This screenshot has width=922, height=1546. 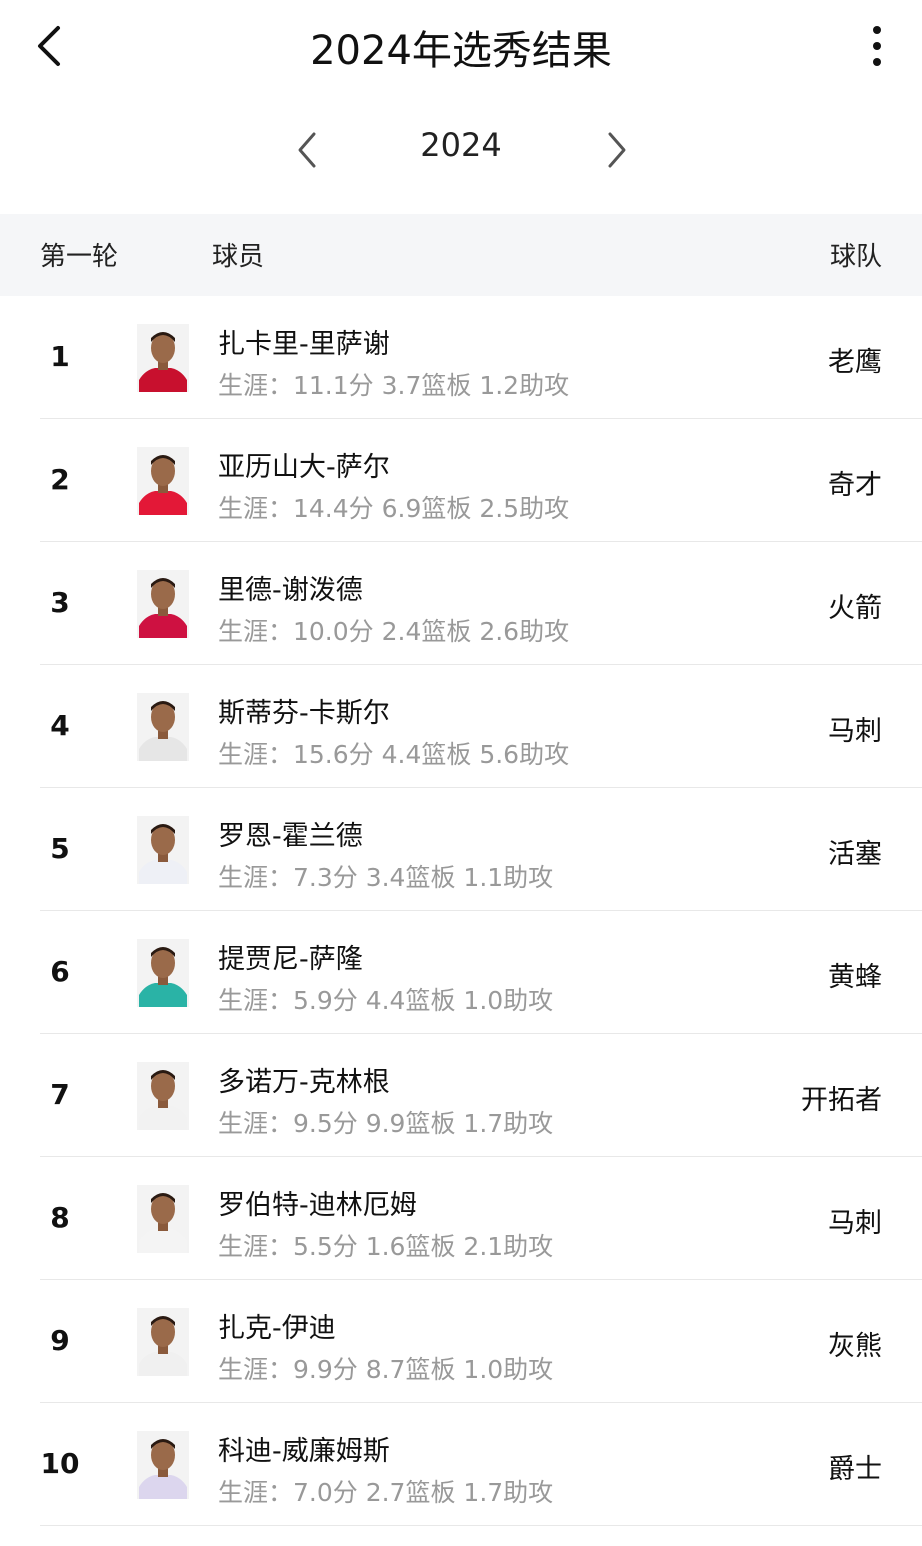 What do you see at coordinates (461, 255) in the screenshot?
I see `table-header: 第一轮 球员 球队` at bounding box center [461, 255].